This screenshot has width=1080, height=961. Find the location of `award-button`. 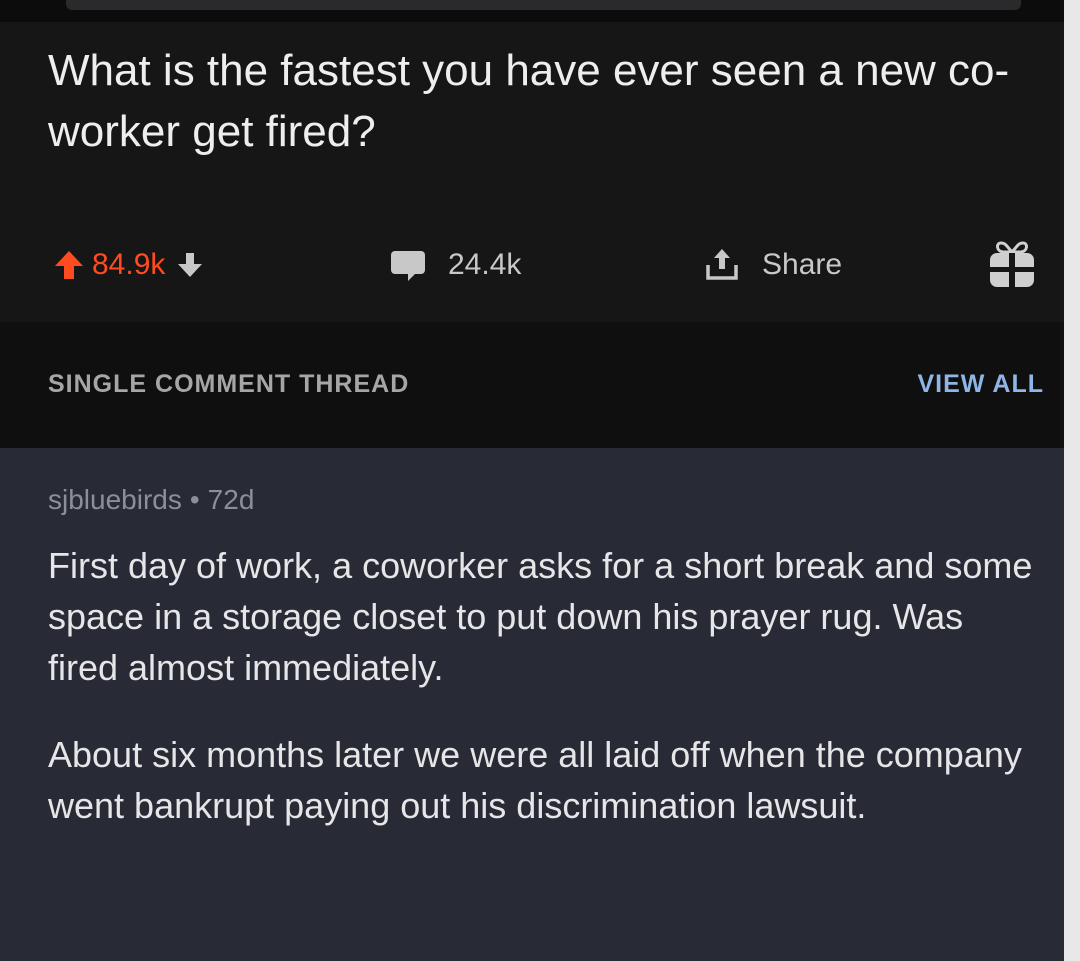

award-button is located at coordinates (1012, 265).